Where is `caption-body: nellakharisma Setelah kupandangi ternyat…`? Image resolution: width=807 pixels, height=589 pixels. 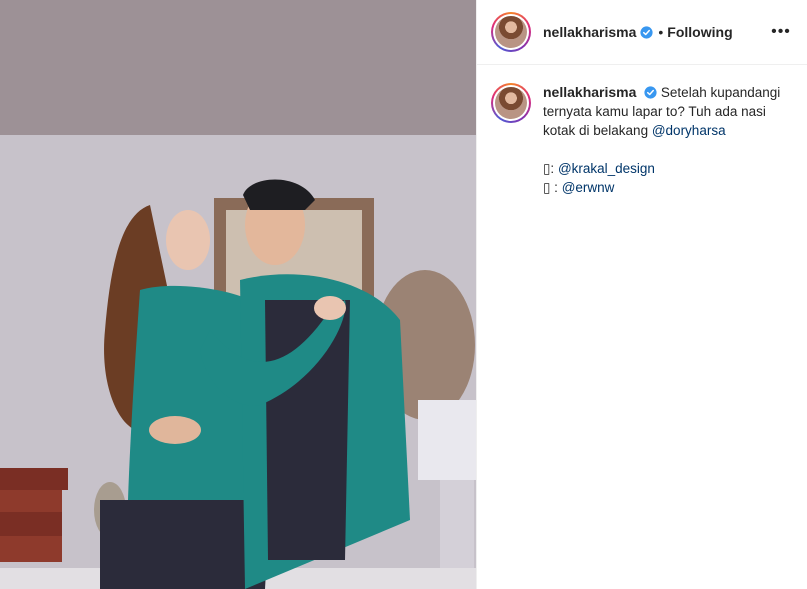 caption-body: nellakharisma Setelah kupandangi ternyat… is located at coordinates (668, 140).